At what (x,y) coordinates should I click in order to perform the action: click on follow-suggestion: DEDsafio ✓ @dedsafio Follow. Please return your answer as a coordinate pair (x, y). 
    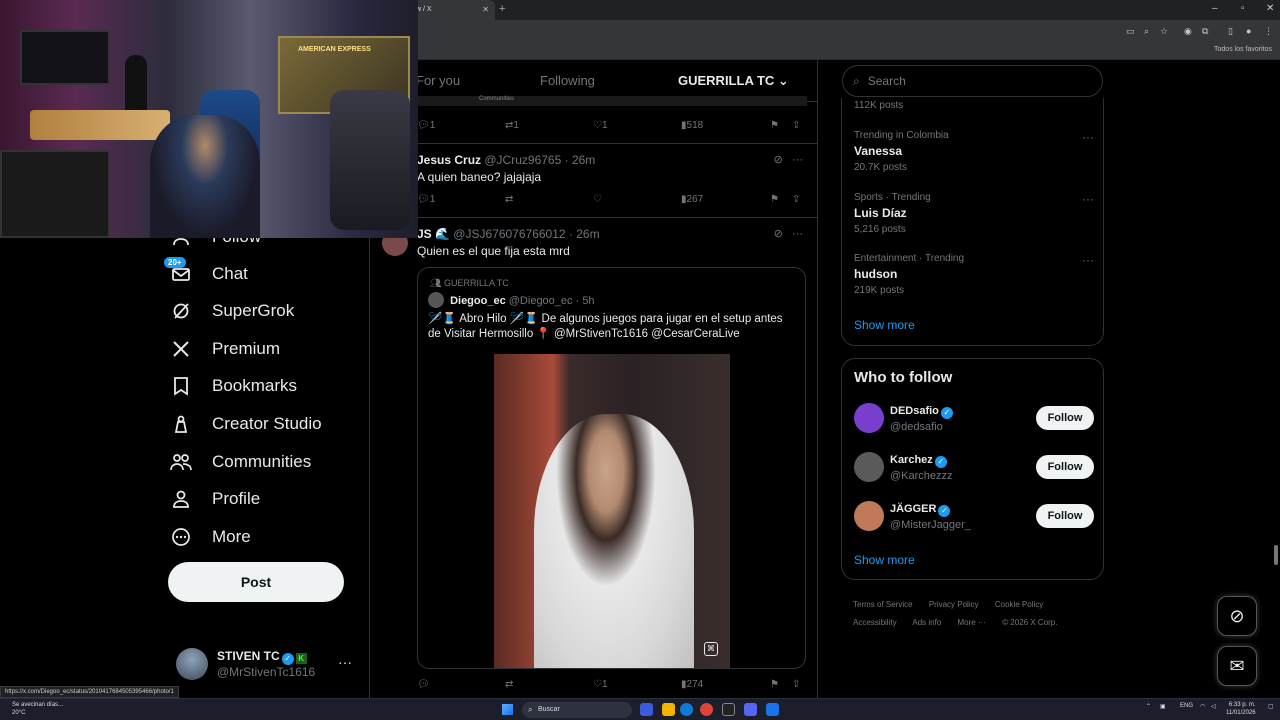
    Looking at the image, I should click on (974, 421).